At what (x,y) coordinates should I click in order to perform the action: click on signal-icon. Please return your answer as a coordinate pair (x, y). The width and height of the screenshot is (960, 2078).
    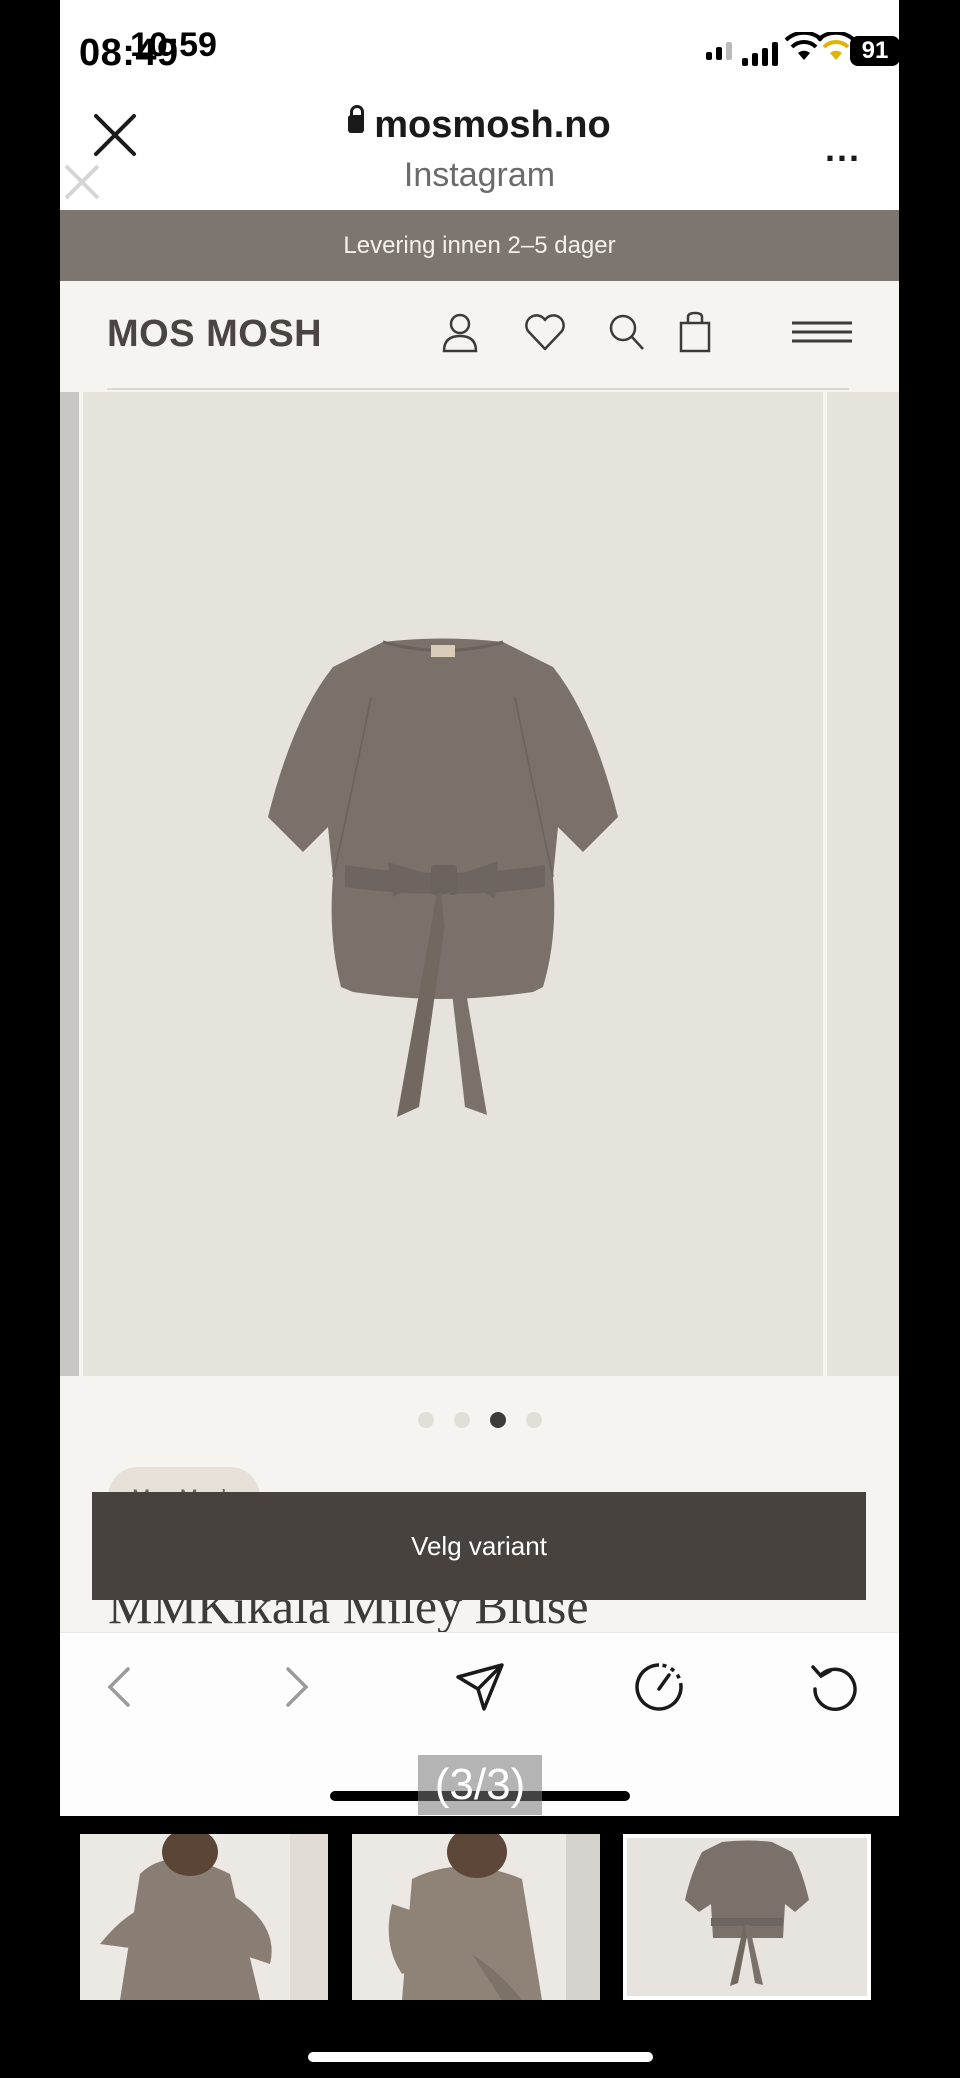
    Looking at the image, I should click on (719, 51).